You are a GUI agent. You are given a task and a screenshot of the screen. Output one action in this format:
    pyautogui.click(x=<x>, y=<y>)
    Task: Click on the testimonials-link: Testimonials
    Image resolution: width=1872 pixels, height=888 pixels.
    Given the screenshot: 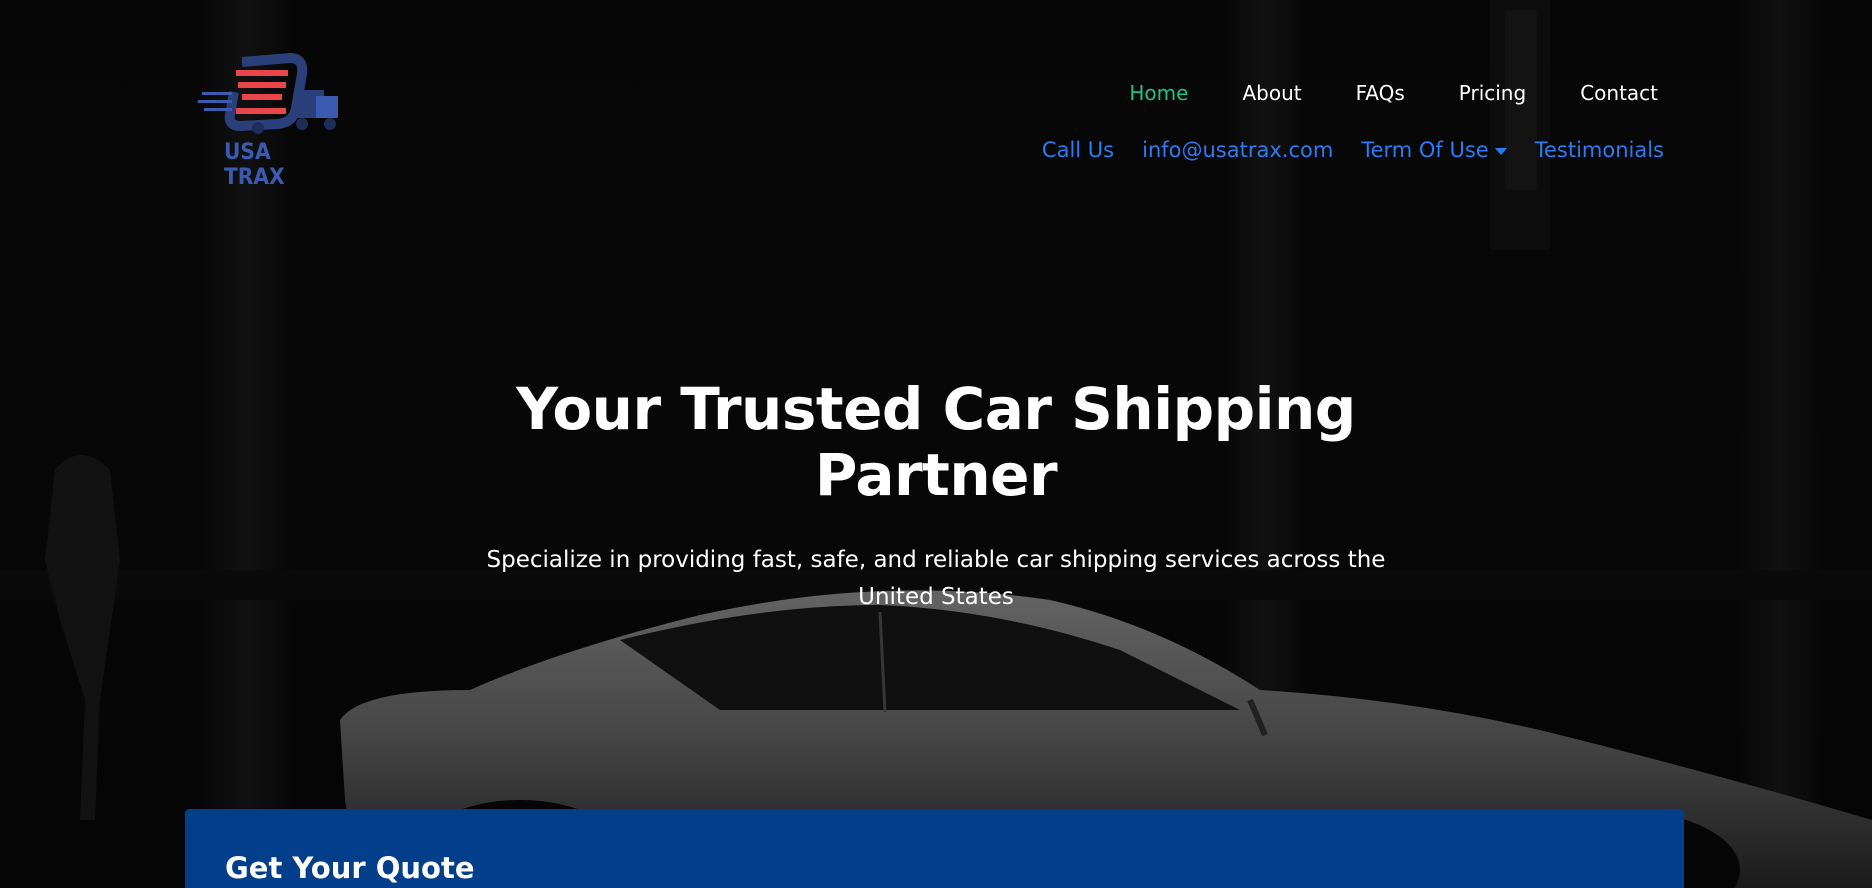 What is the action you would take?
    pyautogui.click(x=1599, y=150)
    